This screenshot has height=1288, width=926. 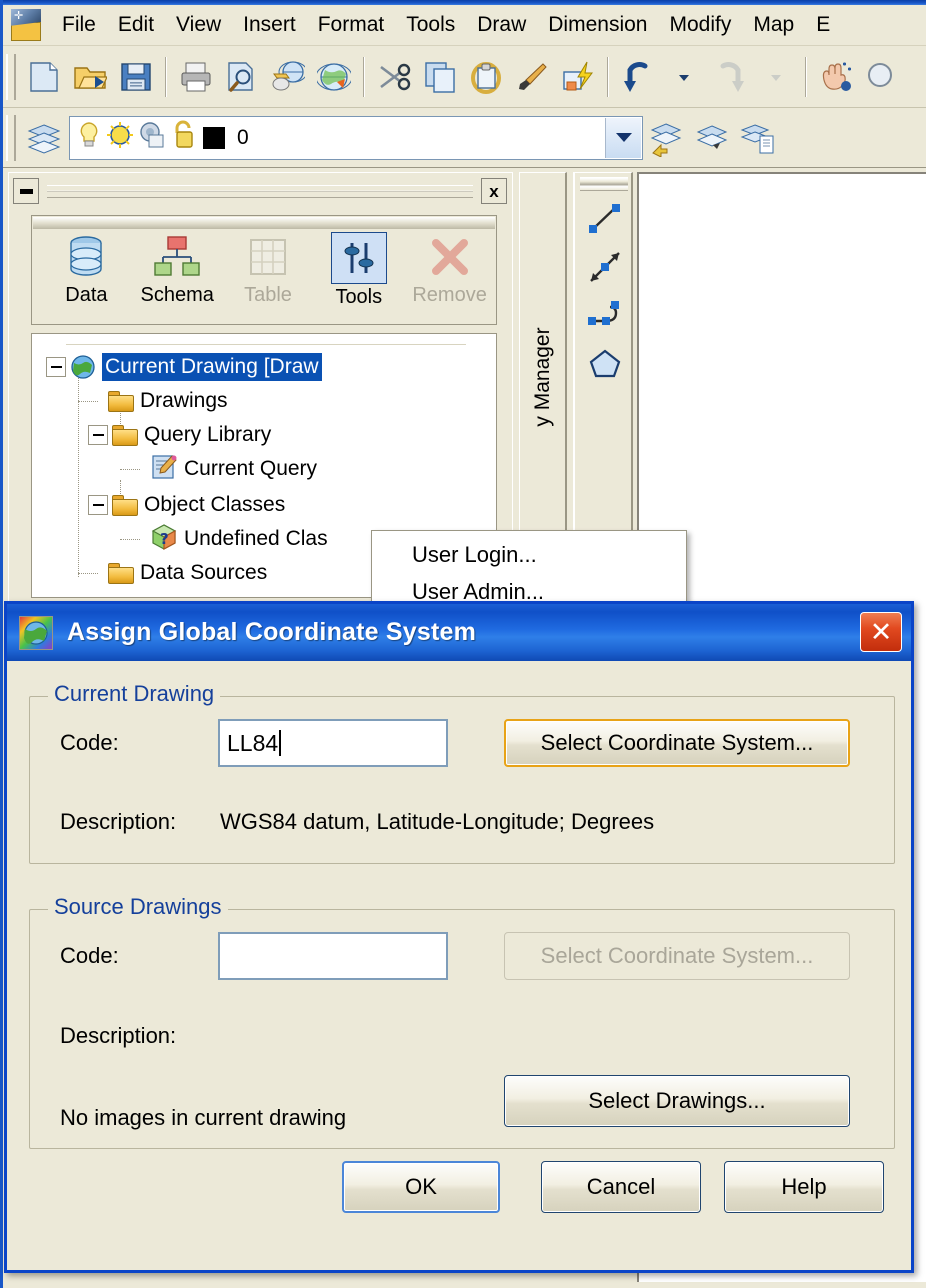 I want to click on redo-dropdown-icon, so click(x=776, y=77).